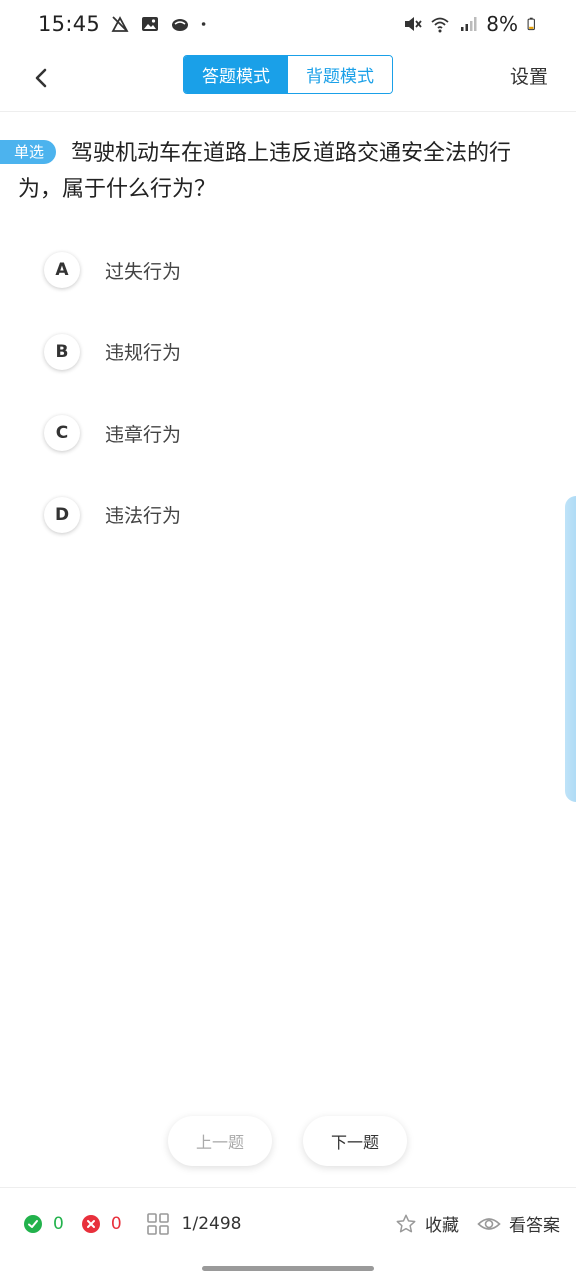 This screenshot has height=1280, width=576. I want to click on back-arrow-icon, so click(41, 78).